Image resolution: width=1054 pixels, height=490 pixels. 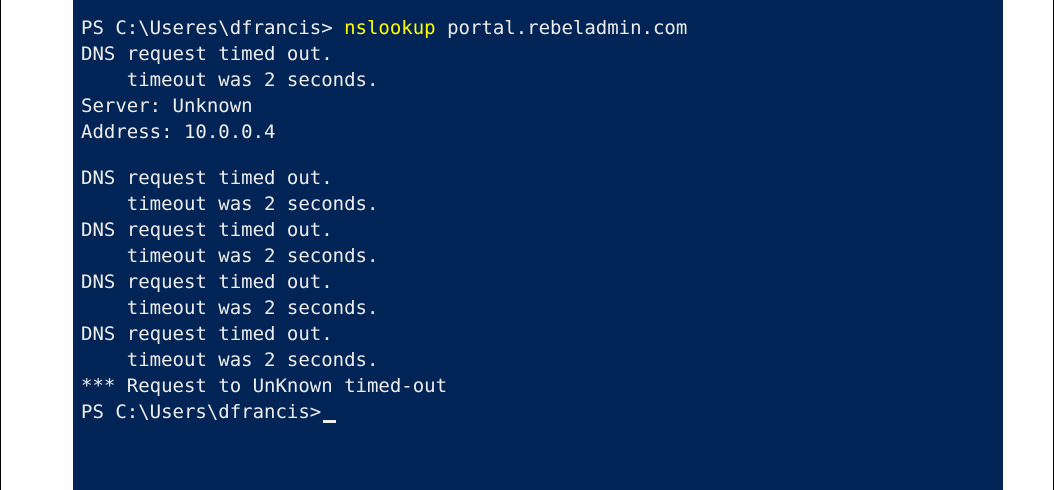 What do you see at coordinates (390, 28) in the screenshot?
I see `command-name: nslookup` at bounding box center [390, 28].